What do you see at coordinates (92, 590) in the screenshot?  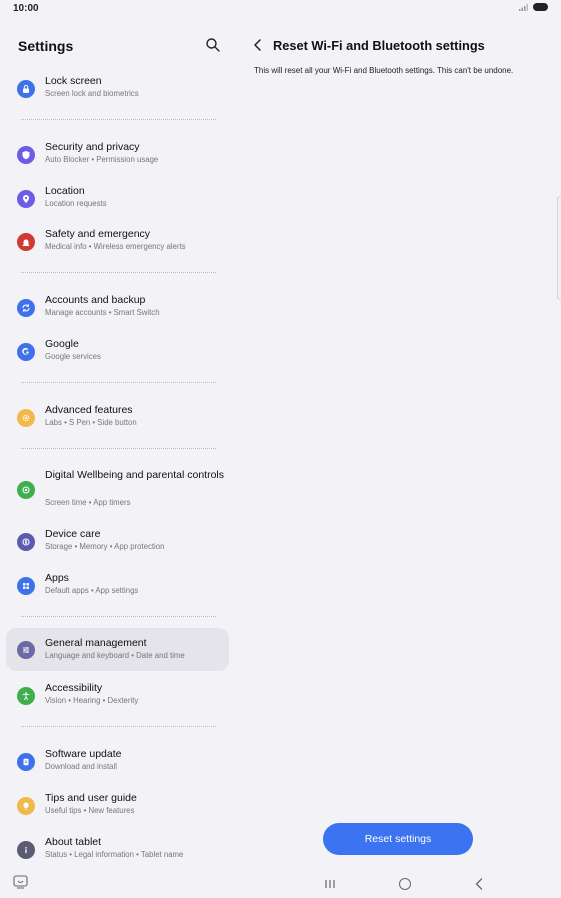 I see `item-subtitle: Default apps • App settings` at bounding box center [92, 590].